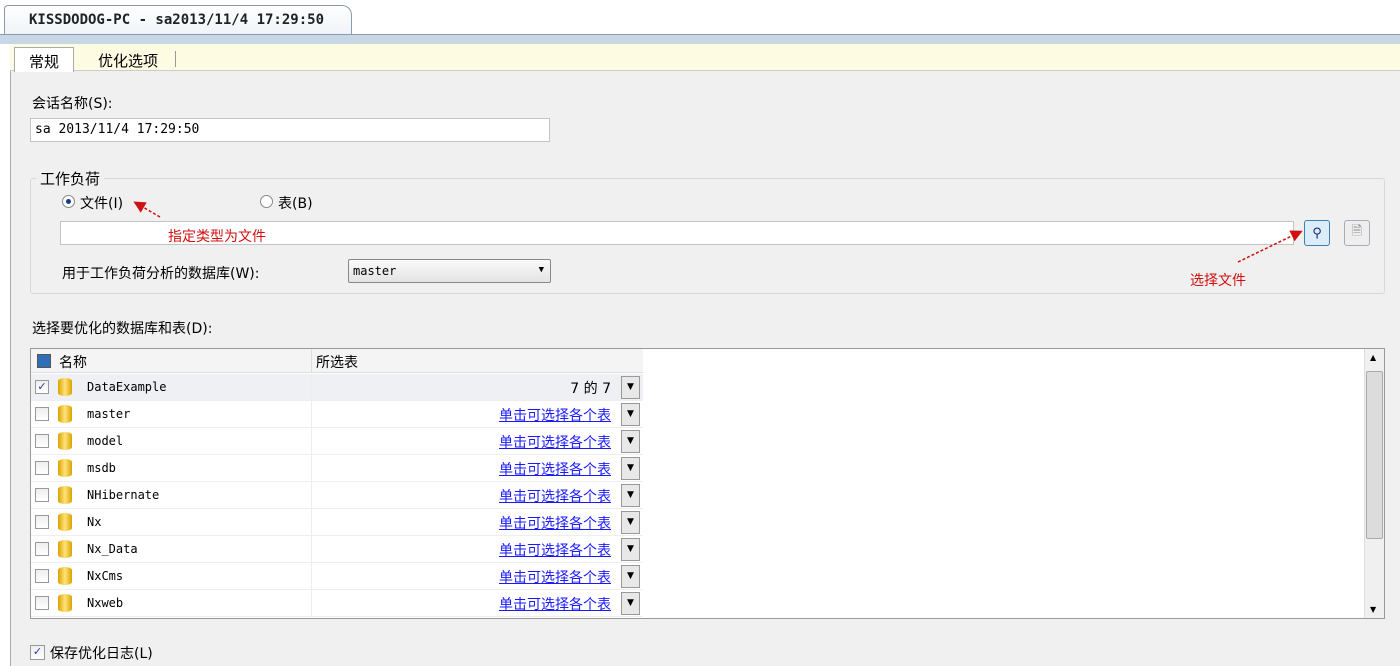 The width and height of the screenshot is (1400, 666). I want to click on database-name: NxCms, so click(105, 576).